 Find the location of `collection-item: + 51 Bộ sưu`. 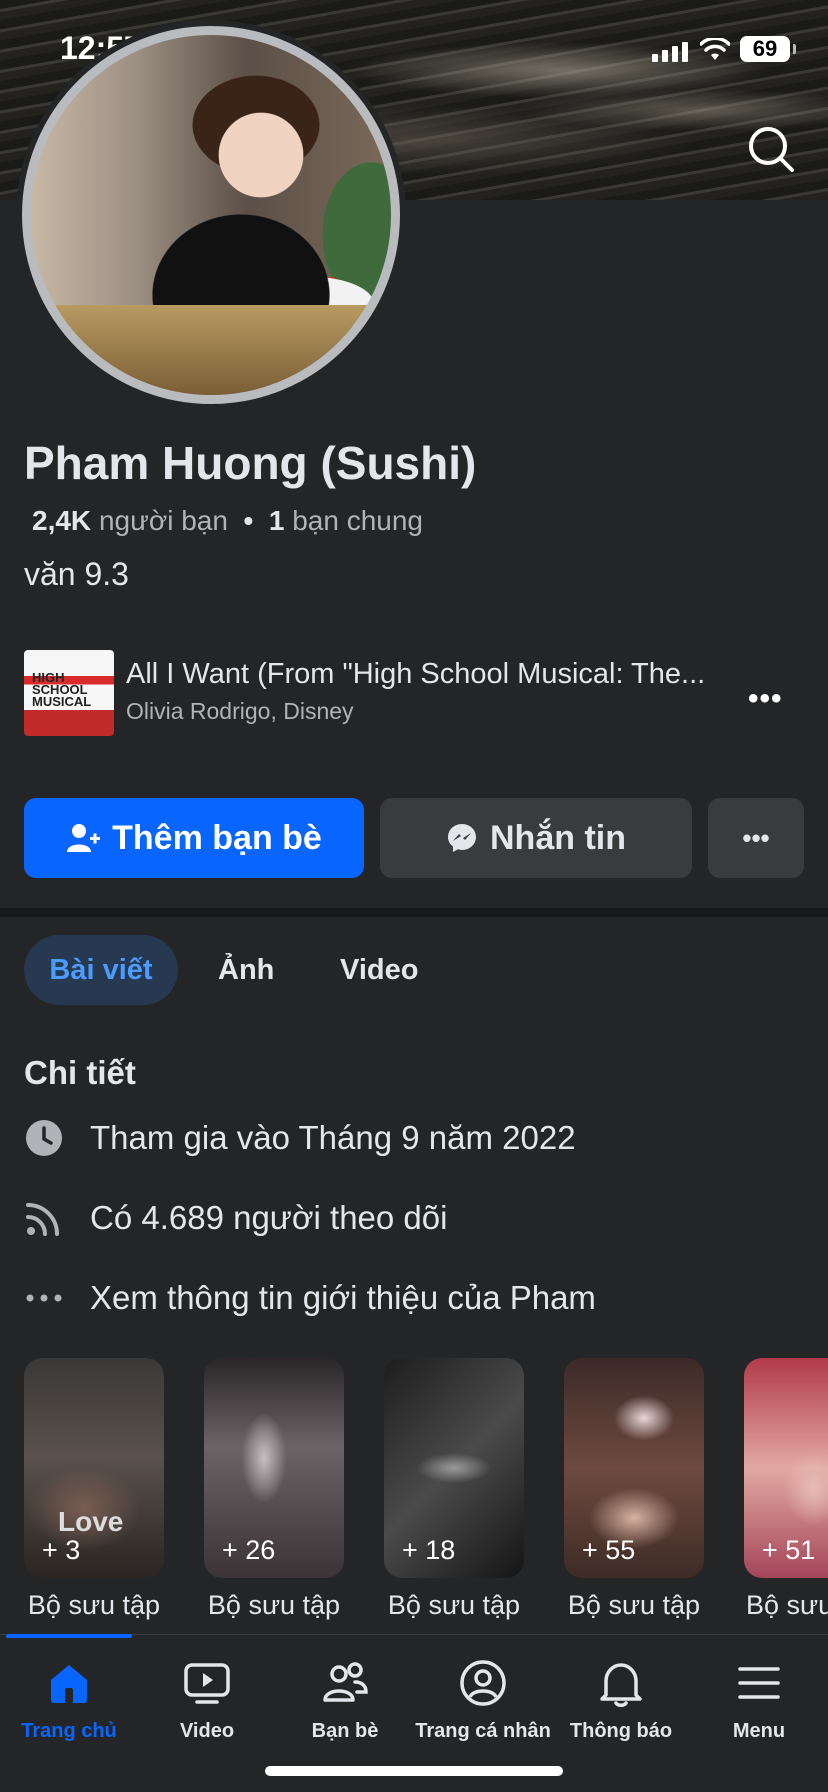

collection-item: + 51 Bộ sưu is located at coordinates (786, 1489).